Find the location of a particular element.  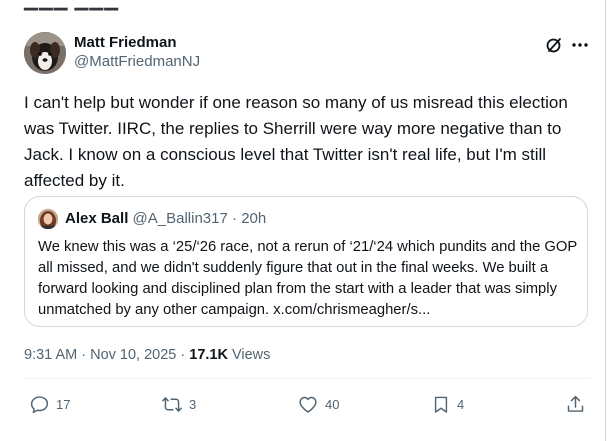

repost-count: 3 is located at coordinates (193, 404).